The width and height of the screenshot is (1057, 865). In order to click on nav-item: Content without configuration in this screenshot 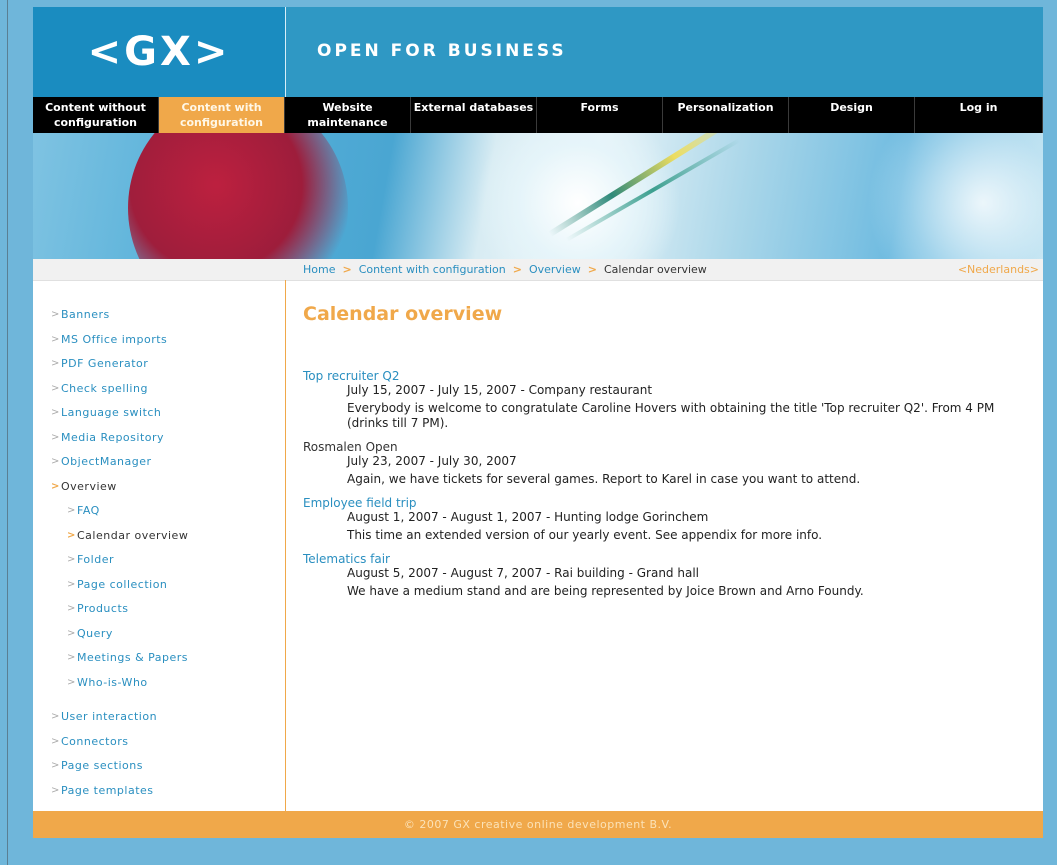, I will do `click(96, 115)`.